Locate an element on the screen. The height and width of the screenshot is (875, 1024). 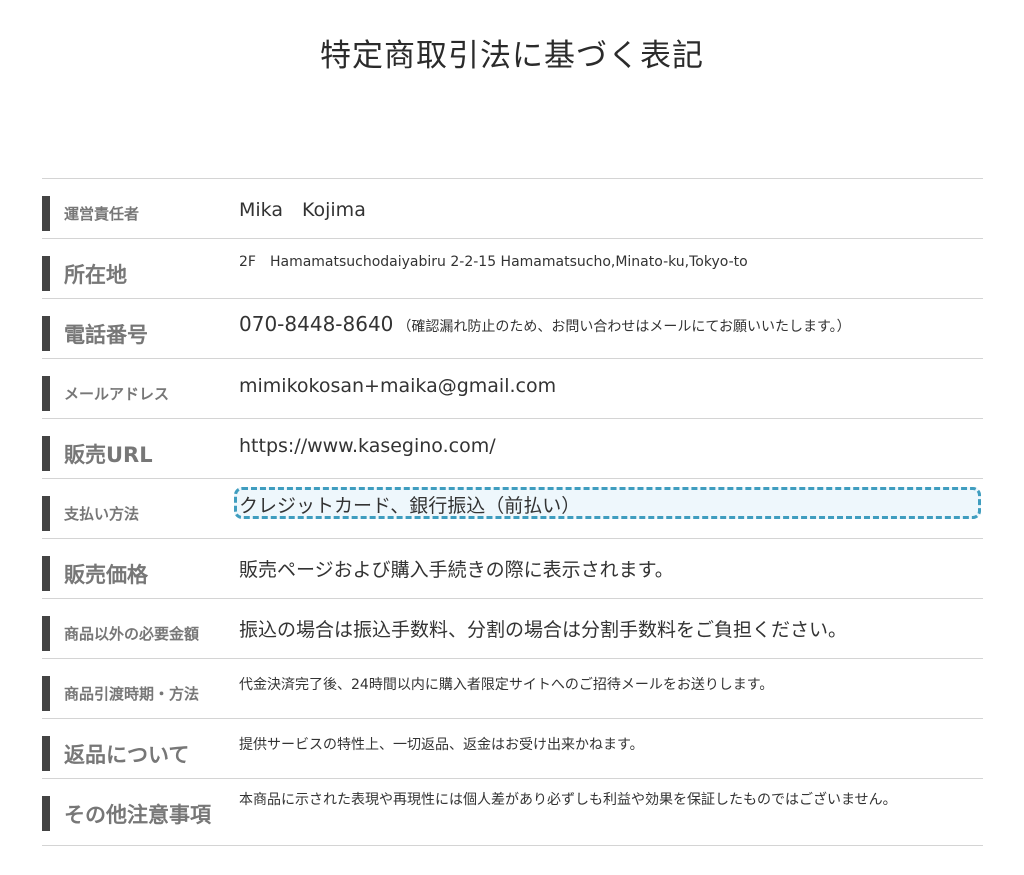
email-link: mimikokosan+maika@gmail.com is located at coordinates (611, 386).